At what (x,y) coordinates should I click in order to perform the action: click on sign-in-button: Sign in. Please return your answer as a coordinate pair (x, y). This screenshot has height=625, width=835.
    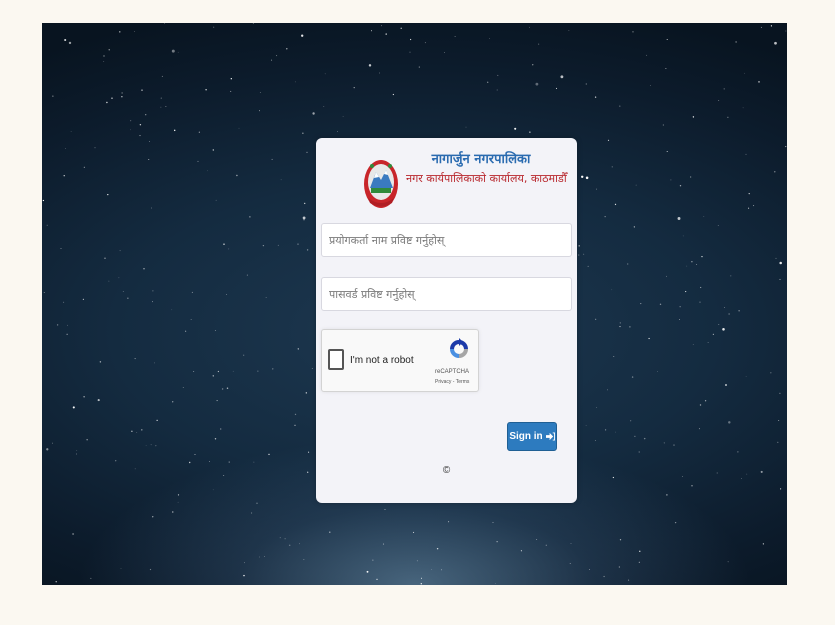
    Looking at the image, I should click on (532, 436).